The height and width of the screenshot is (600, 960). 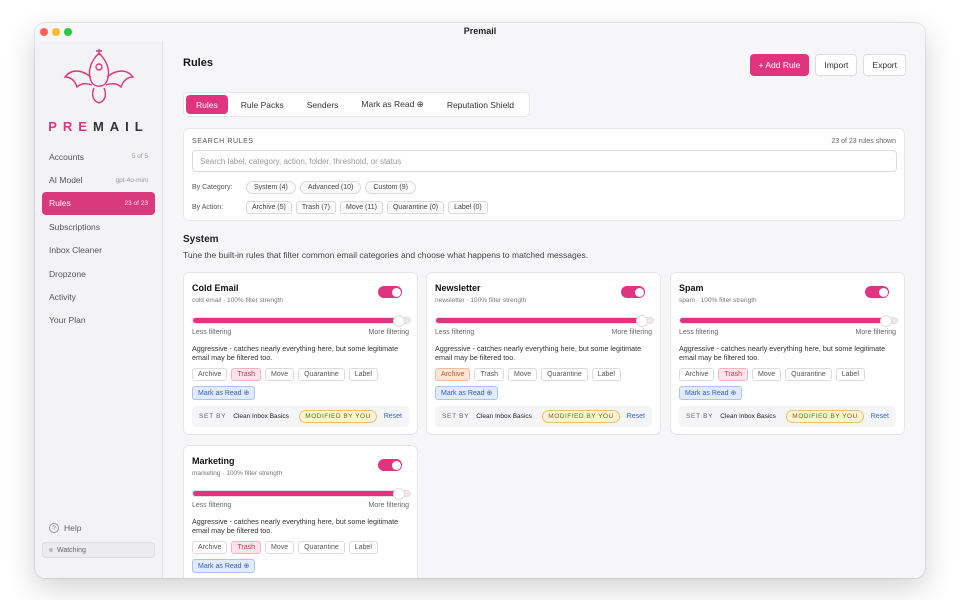 I want to click on action-chip-move: Move (11), so click(x=361, y=207).